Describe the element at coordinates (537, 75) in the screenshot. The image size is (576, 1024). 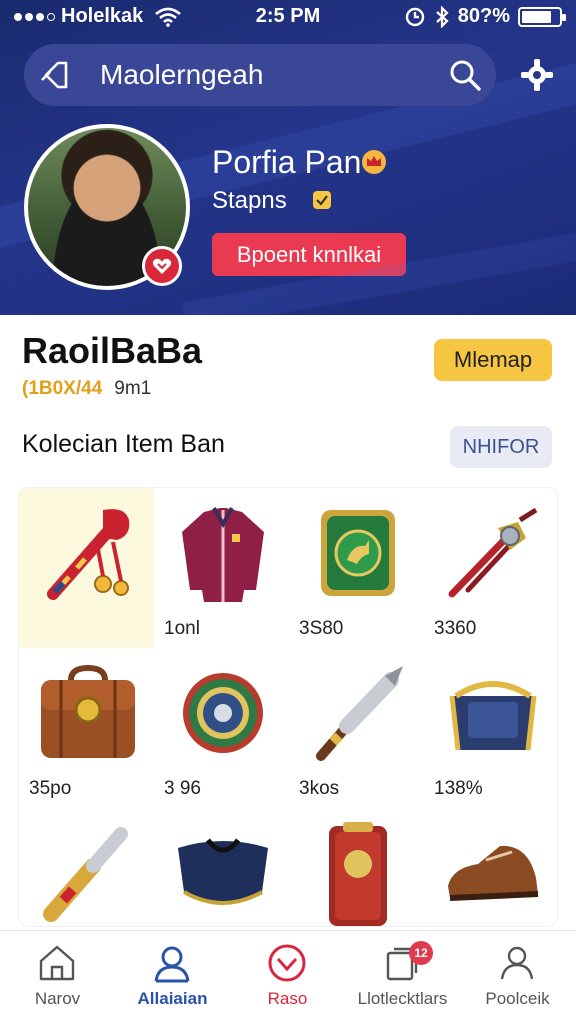
I see `settings-icon` at that location.